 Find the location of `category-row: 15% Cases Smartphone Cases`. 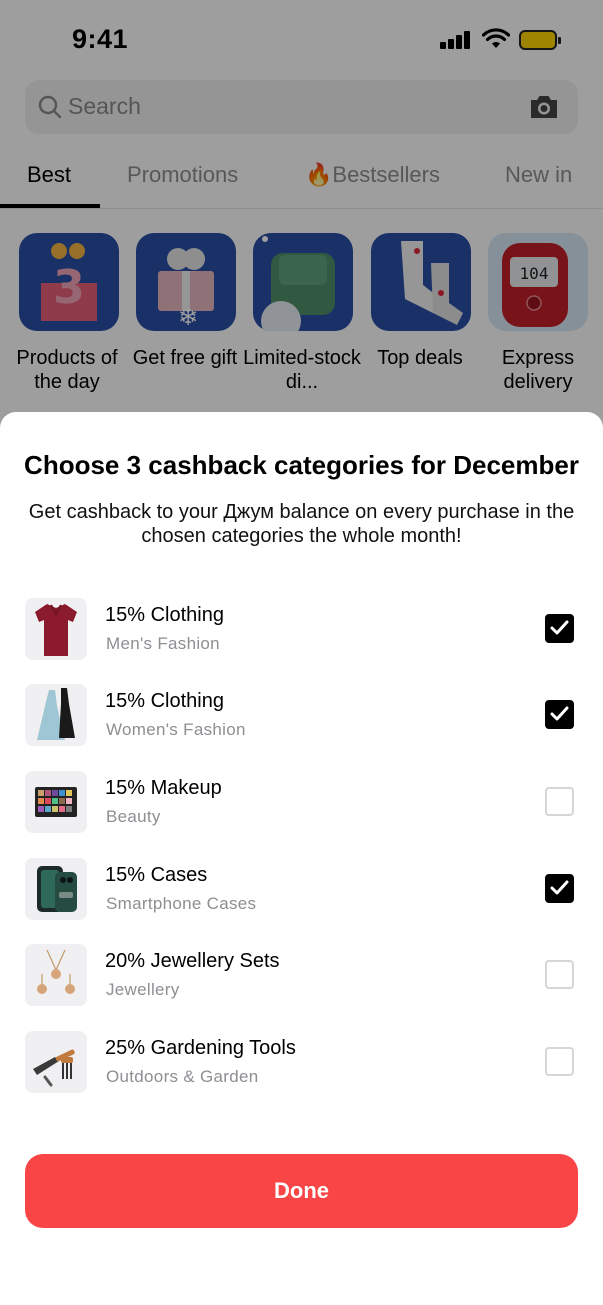

category-row: 15% Cases Smartphone Cases is located at coordinates (301, 894).